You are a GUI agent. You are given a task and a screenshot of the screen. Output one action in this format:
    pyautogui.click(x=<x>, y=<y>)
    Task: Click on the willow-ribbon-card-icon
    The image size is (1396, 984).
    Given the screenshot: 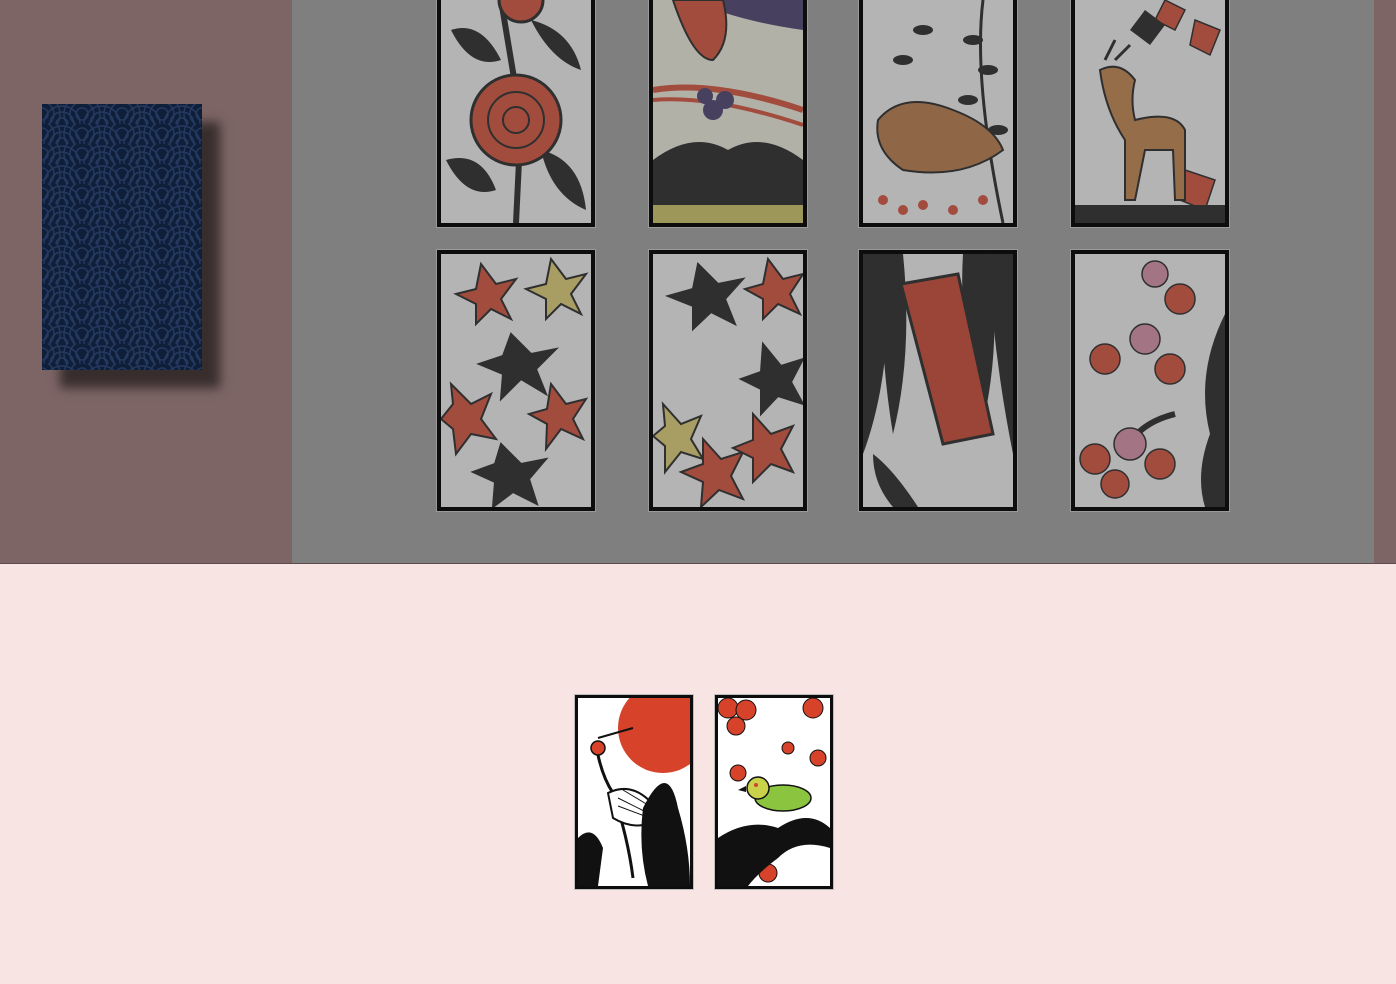 What is the action you would take?
    pyautogui.click(x=938, y=380)
    